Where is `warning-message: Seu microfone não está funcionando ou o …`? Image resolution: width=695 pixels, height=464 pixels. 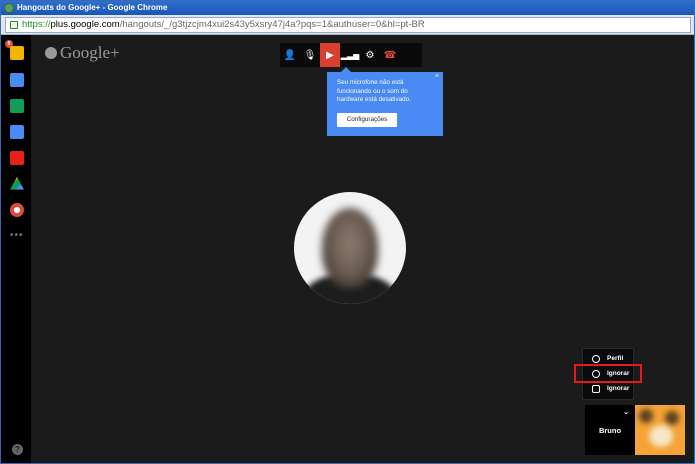
warning-message: Seu microfone não está funcionando ou o … is located at coordinates (374, 91).